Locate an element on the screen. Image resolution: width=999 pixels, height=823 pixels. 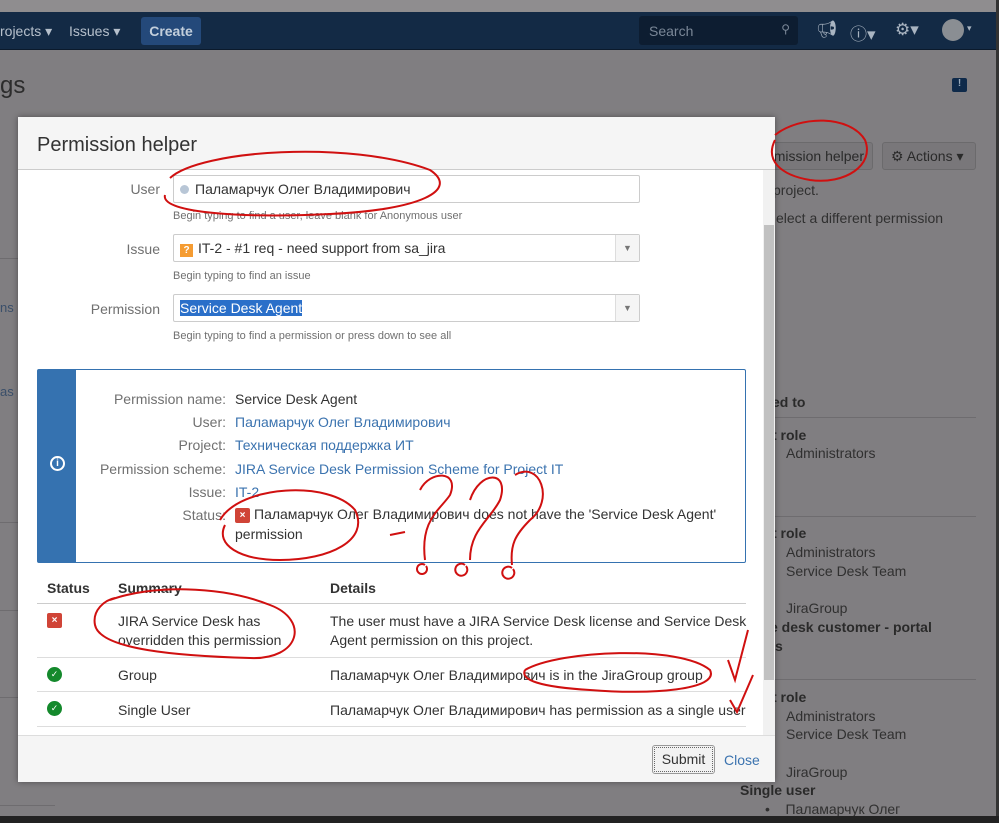
permission-dropdown-chevron-icon: ▼ is located at coordinates (627, 308).